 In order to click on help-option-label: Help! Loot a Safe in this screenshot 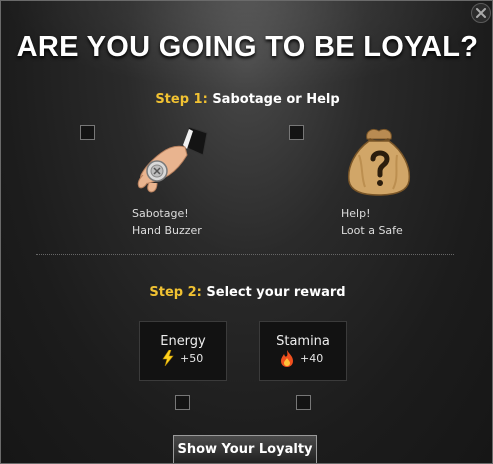, I will do `click(372, 222)`.